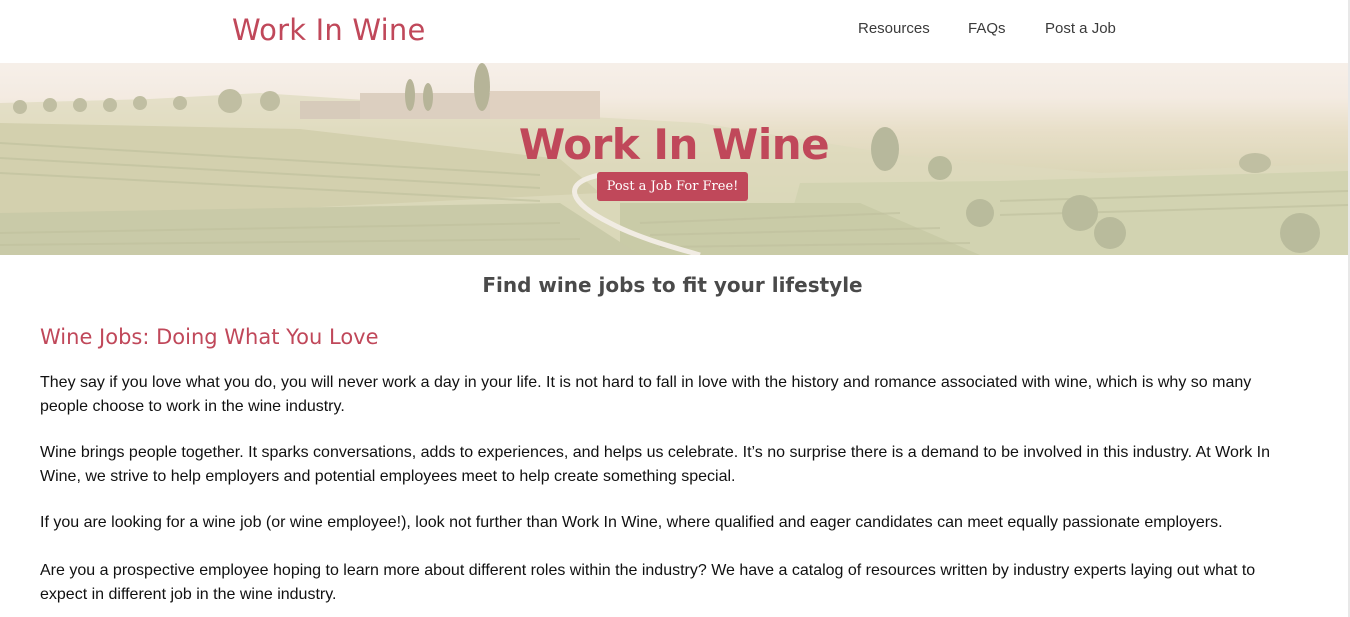 The image size is (1350, 617). I want to click on page-tagline: Find wine jobs to fit your lifestyle, so click(672, 285).